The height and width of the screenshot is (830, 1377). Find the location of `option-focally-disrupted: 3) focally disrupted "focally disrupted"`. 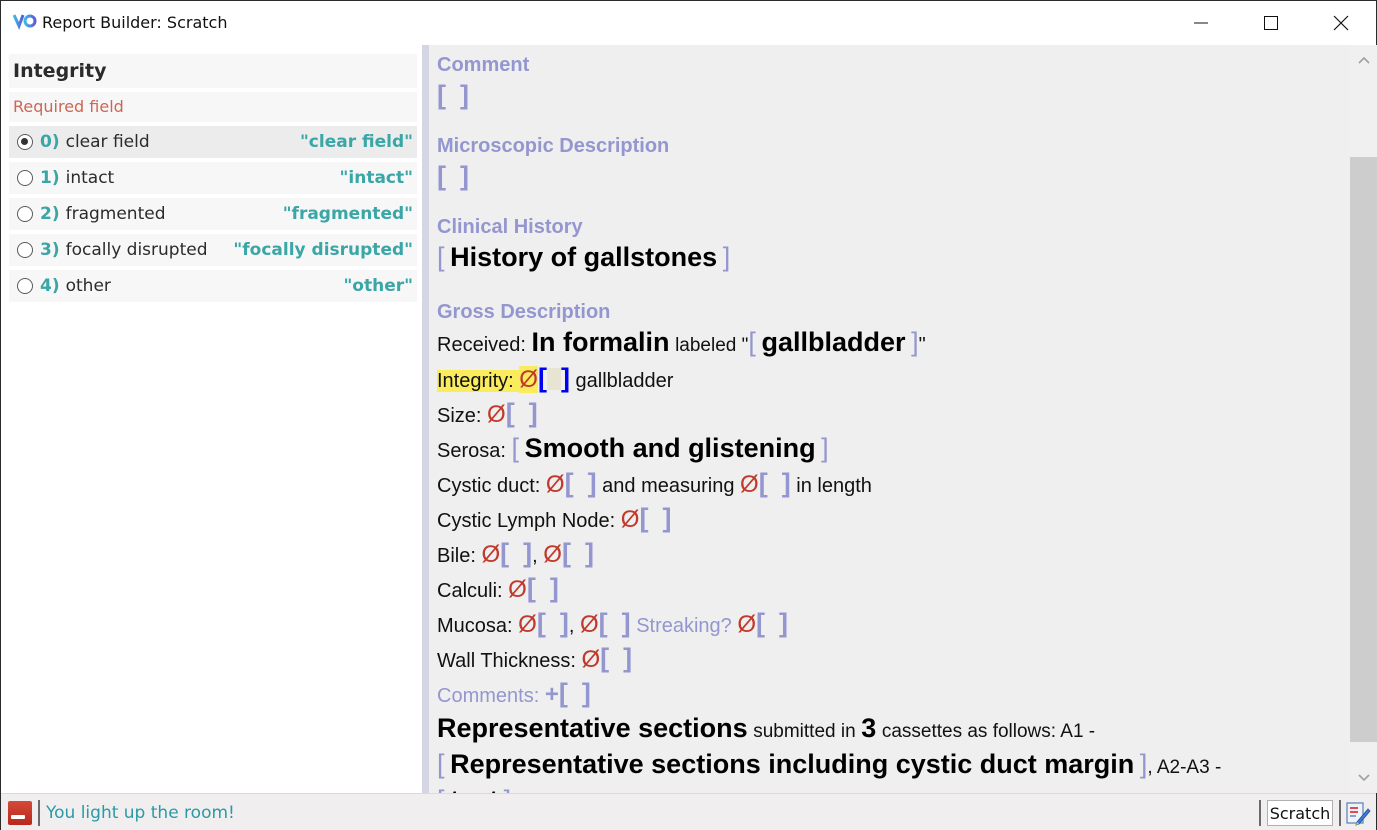

option-focally-disrupted: 3) focally disrupted "focally disrupted" is located at coordinates (213, 250).